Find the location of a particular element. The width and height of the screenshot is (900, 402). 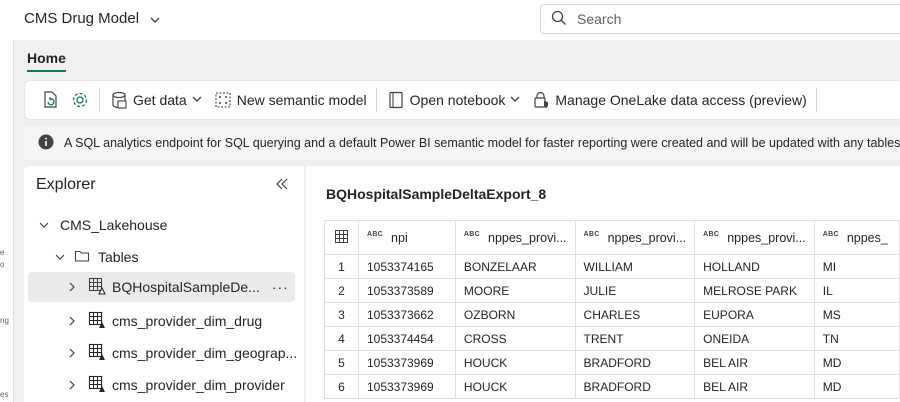

table-cell: 1053373589 is located at coordinates (406, 290).